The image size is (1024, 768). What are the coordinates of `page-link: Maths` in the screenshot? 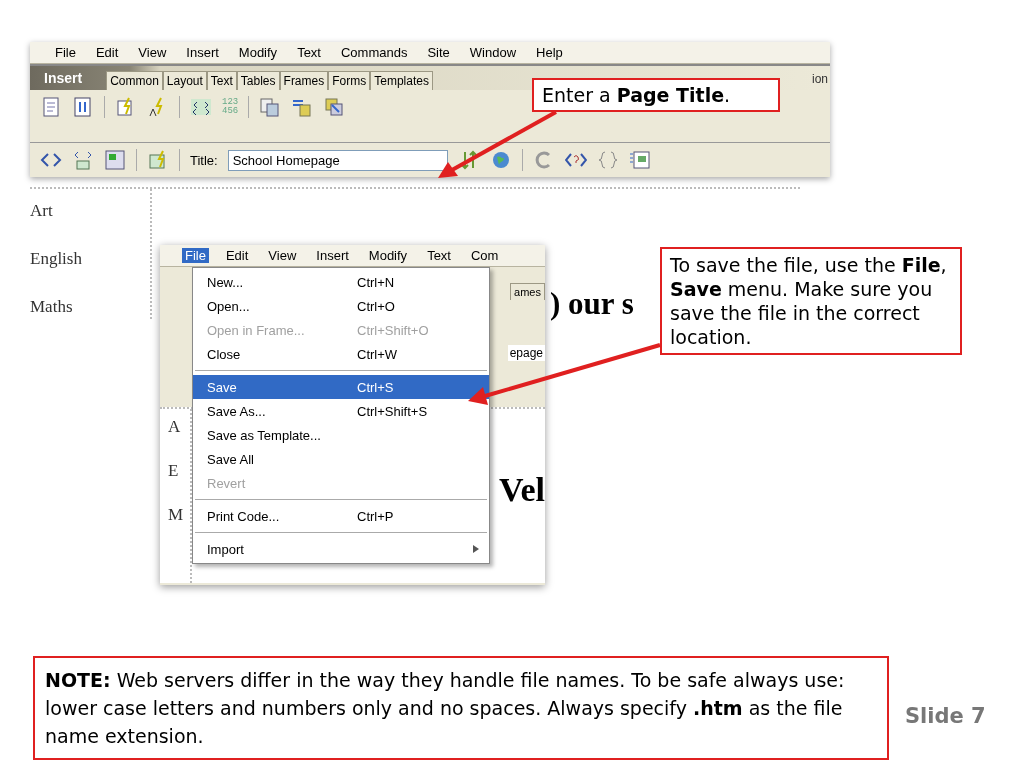 It's located at (90, 307).